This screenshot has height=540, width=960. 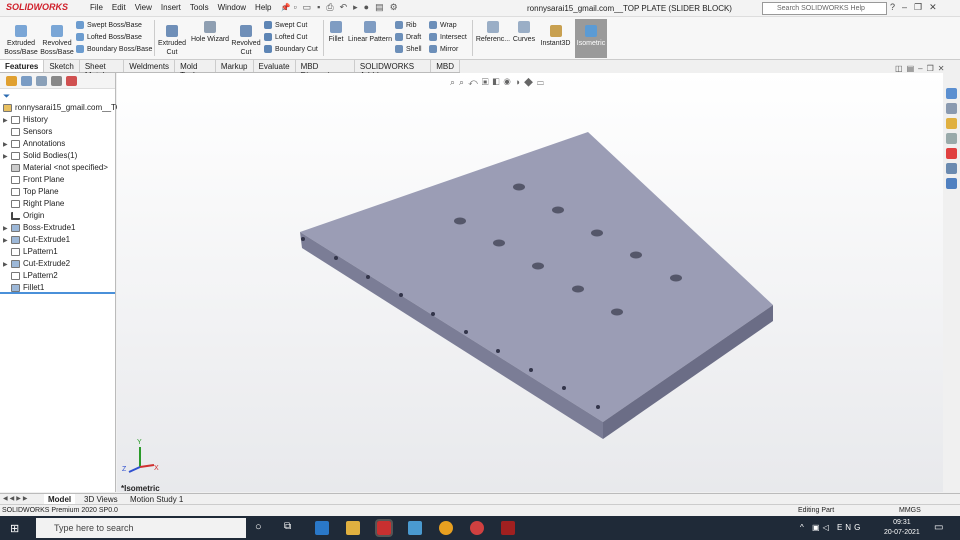 What do you see at coordinates (41, 81) in the screenshot?
I see `configuration-manager-icon` at bounding box center [41, 81].